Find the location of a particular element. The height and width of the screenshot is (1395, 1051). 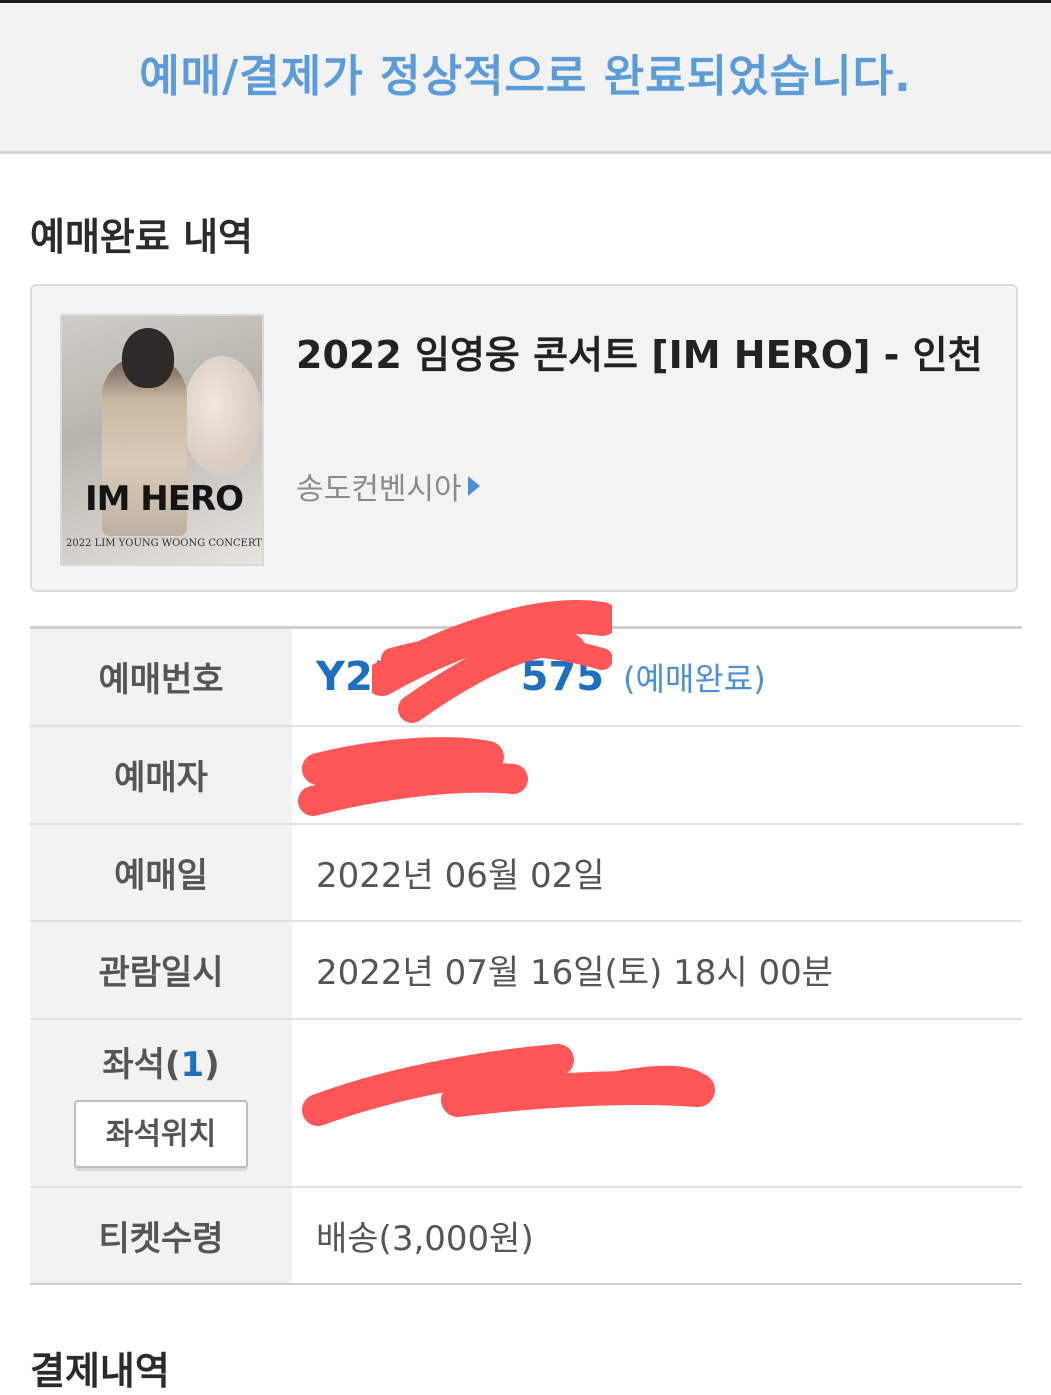

viewing-datetime-row: 관람일시 2022년 07월 16일(토) 18시 00분 is located at coordinates (526, 970).